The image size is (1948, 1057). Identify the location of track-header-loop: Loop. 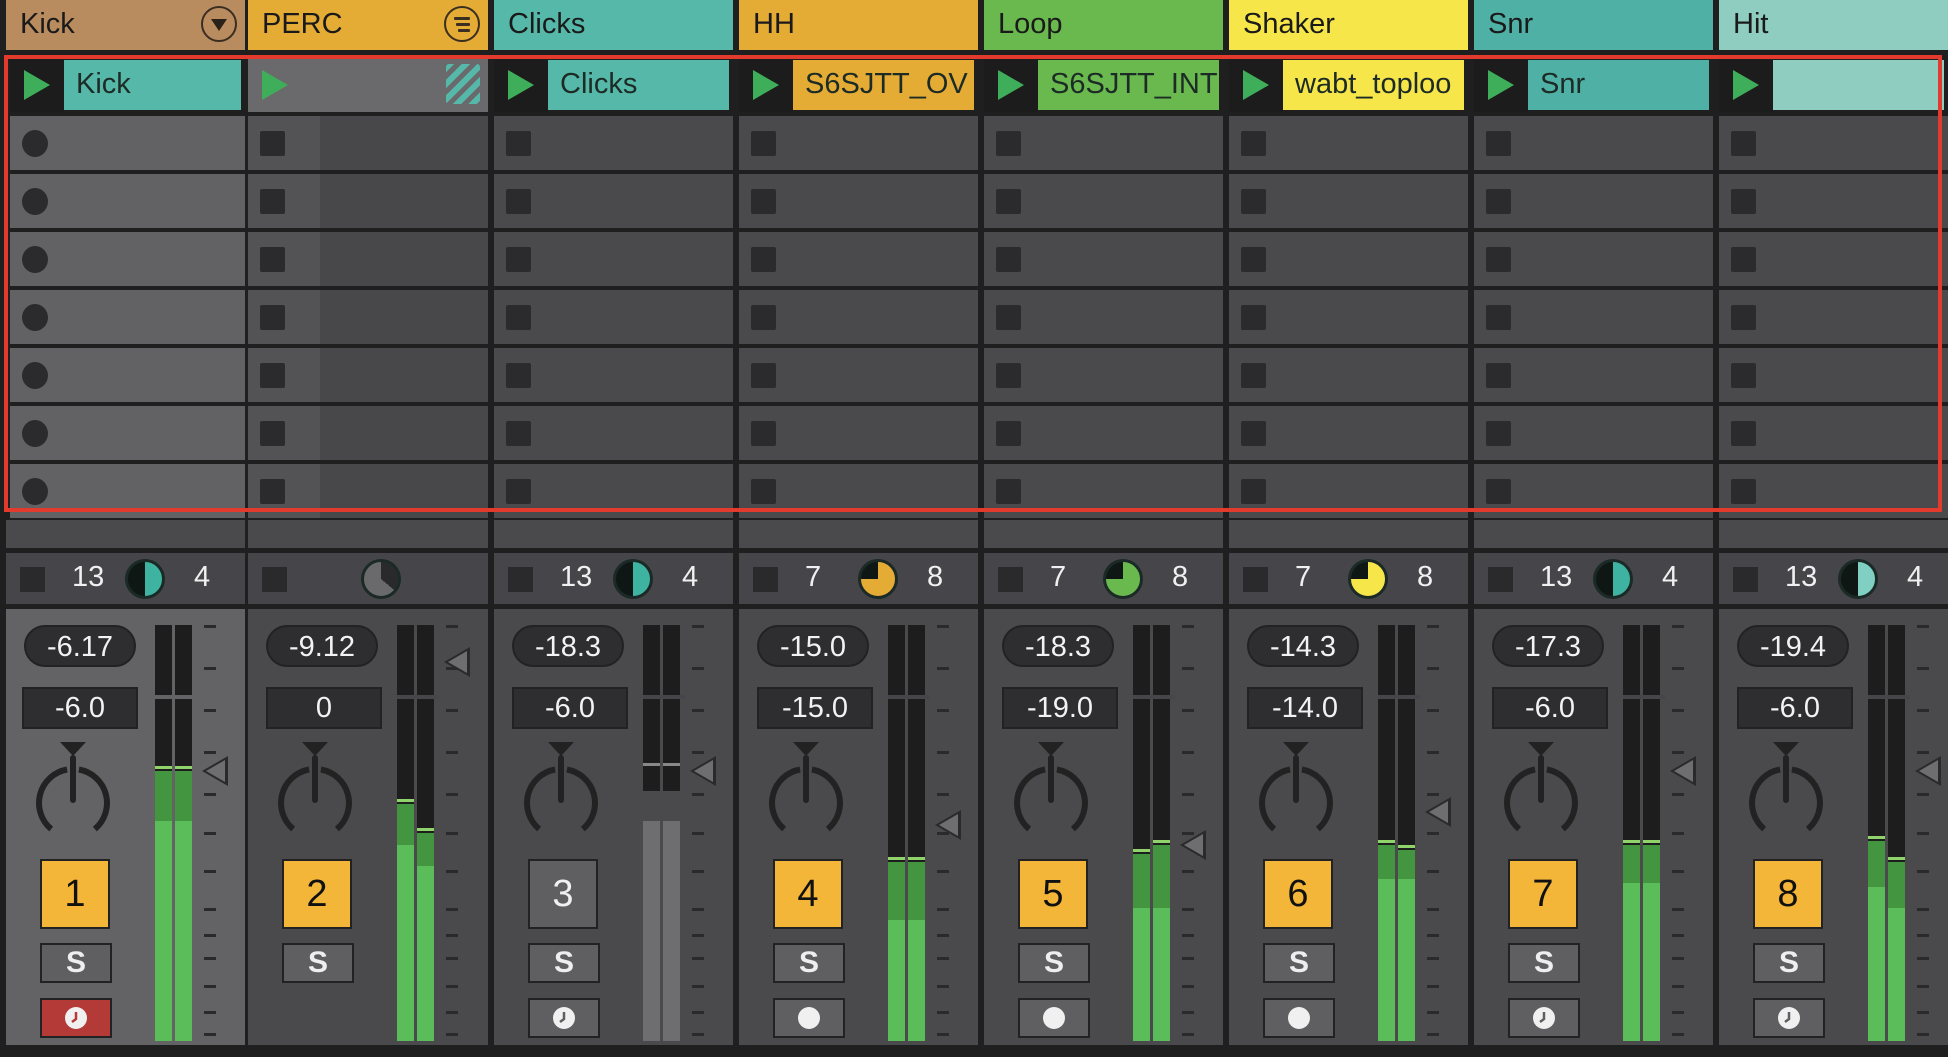
(1103, 25).